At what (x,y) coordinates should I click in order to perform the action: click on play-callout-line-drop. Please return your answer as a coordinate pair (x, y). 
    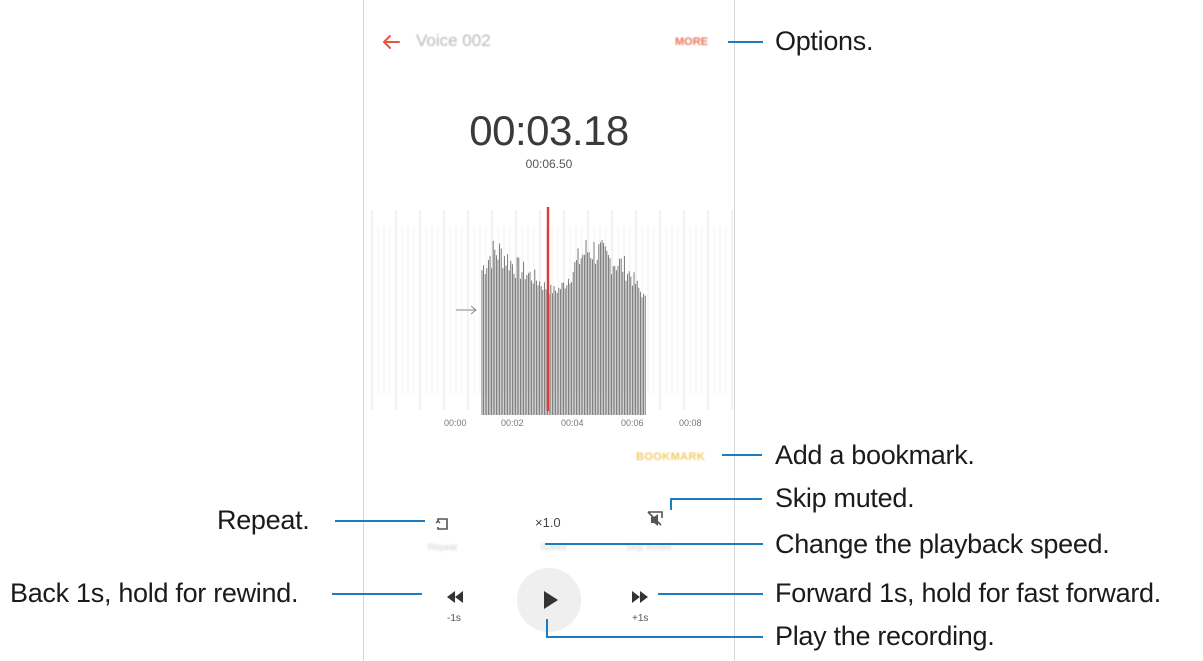
    Looking at the image, I should click on (547, 628).